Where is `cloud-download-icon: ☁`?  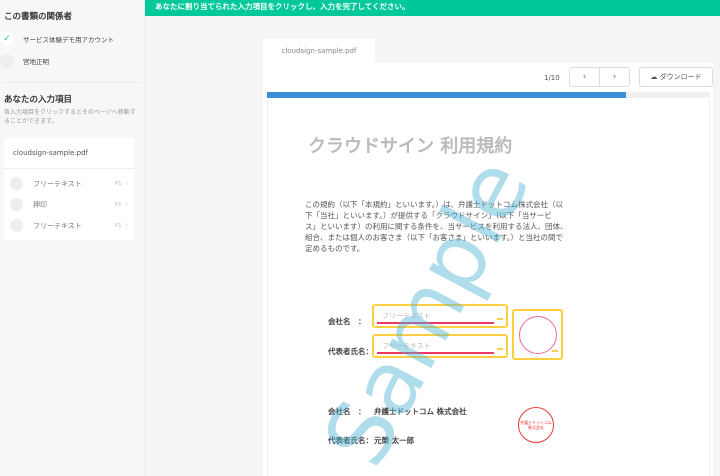 cloud-download-icon: ☁ is located at coordinates (654, 77).